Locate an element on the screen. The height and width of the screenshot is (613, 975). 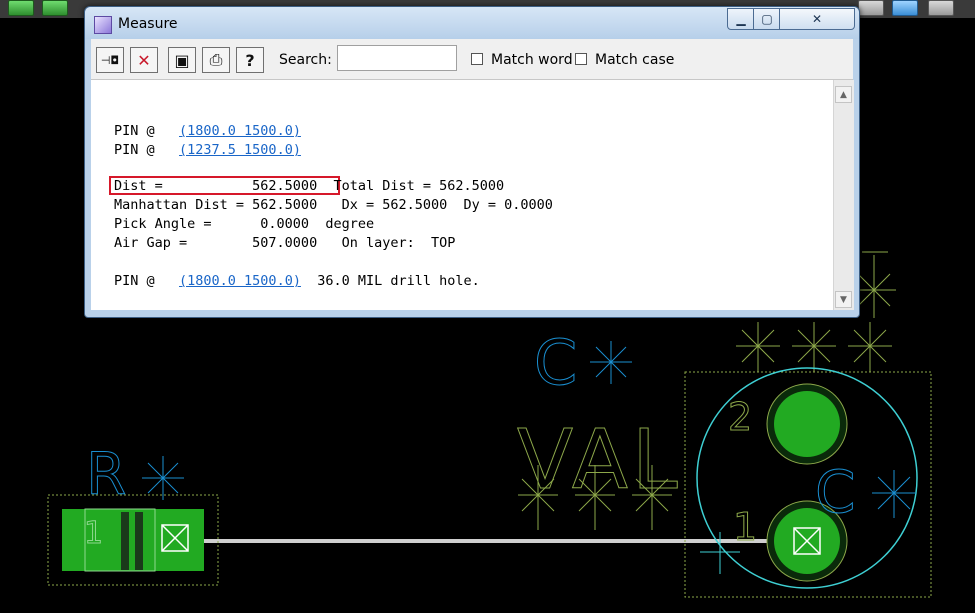
air-gap-line: Air Gap = 507.0000 On layer: TOP is located at coordinates (285, 243).